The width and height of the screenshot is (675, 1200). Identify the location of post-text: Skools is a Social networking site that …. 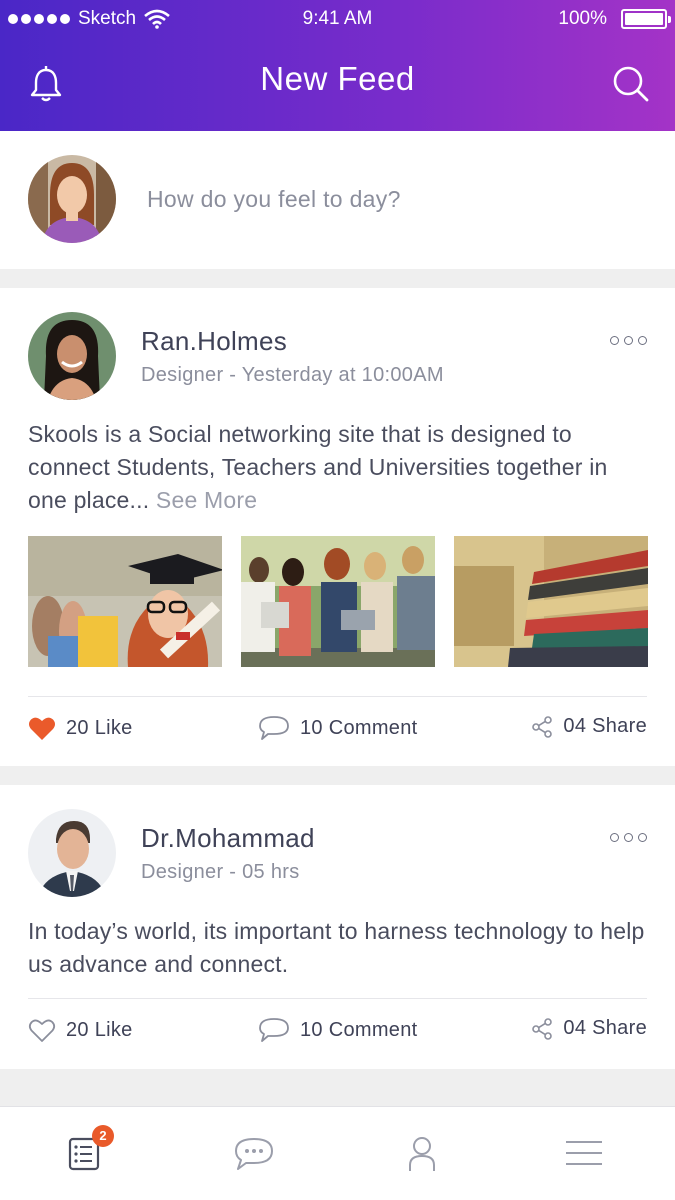
(337, 467).